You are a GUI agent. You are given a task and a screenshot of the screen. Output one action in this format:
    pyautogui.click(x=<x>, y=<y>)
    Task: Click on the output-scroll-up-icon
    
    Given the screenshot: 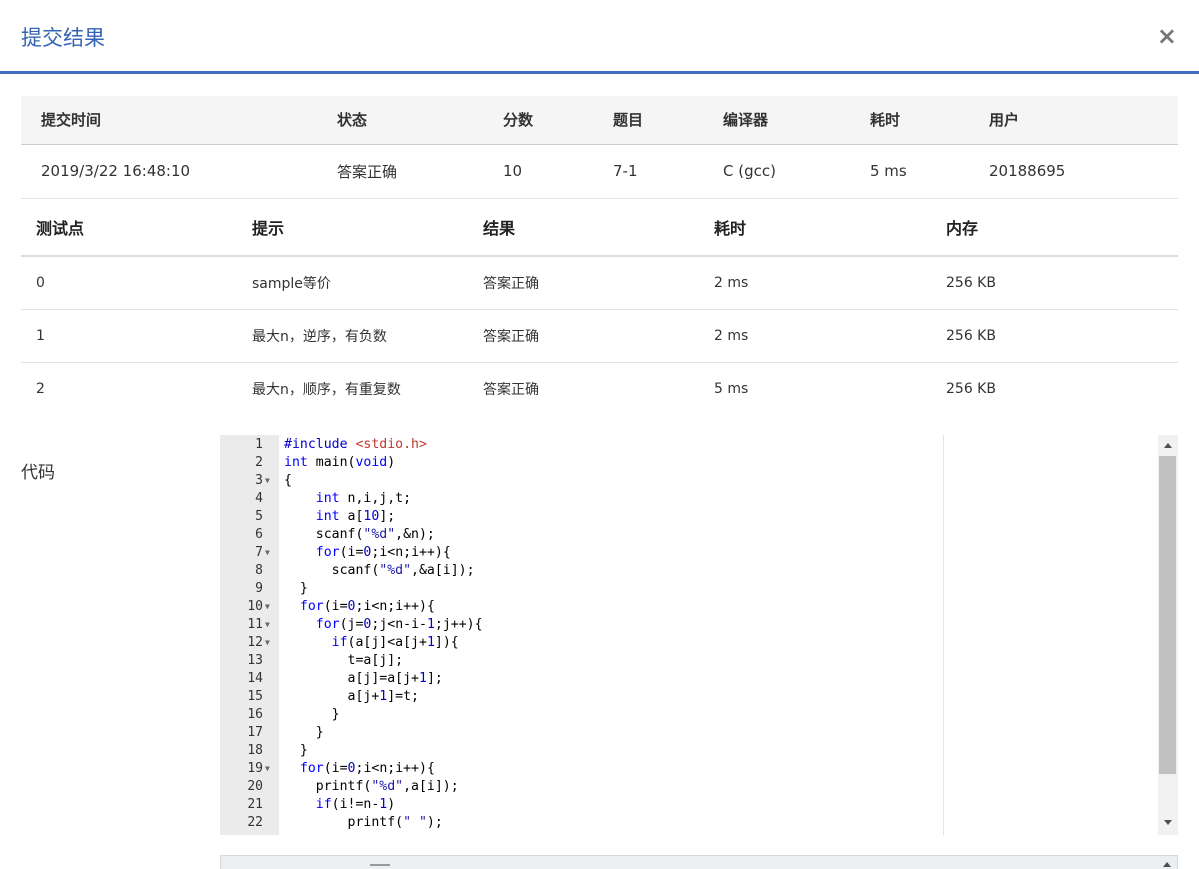 What is the action you would take?
    pyautogui.click(x=1167, y=864)
    